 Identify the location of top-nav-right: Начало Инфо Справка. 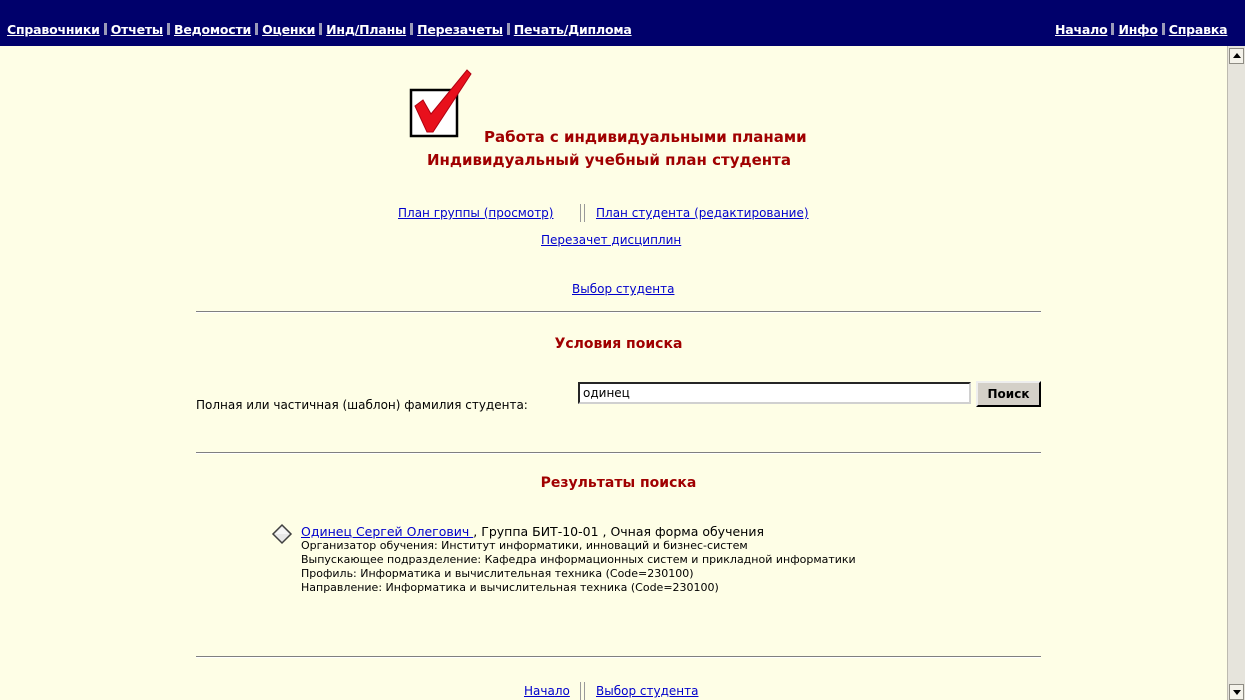
(1141, 29).